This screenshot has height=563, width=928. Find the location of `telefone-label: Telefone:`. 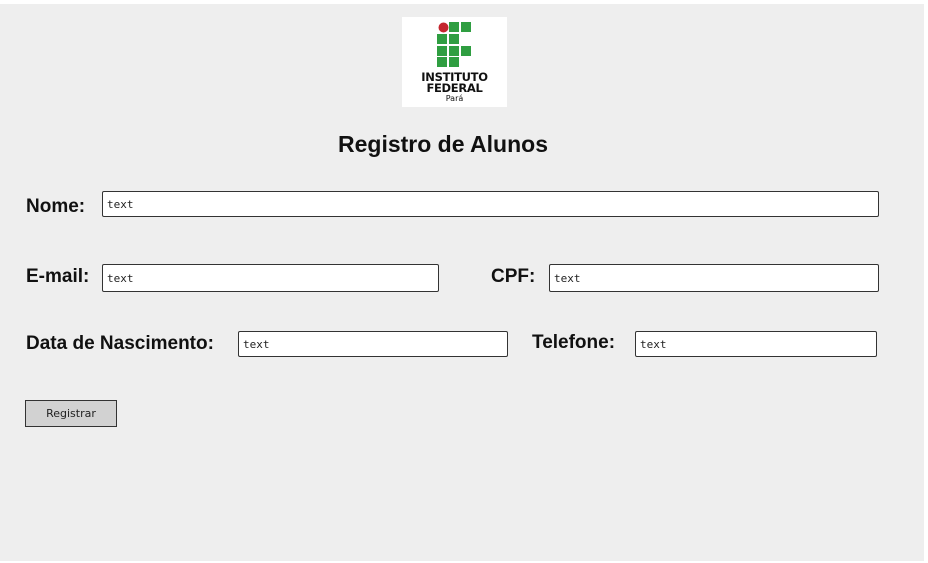

telefone-label: Telefone: is located at coordinates (574, 342).